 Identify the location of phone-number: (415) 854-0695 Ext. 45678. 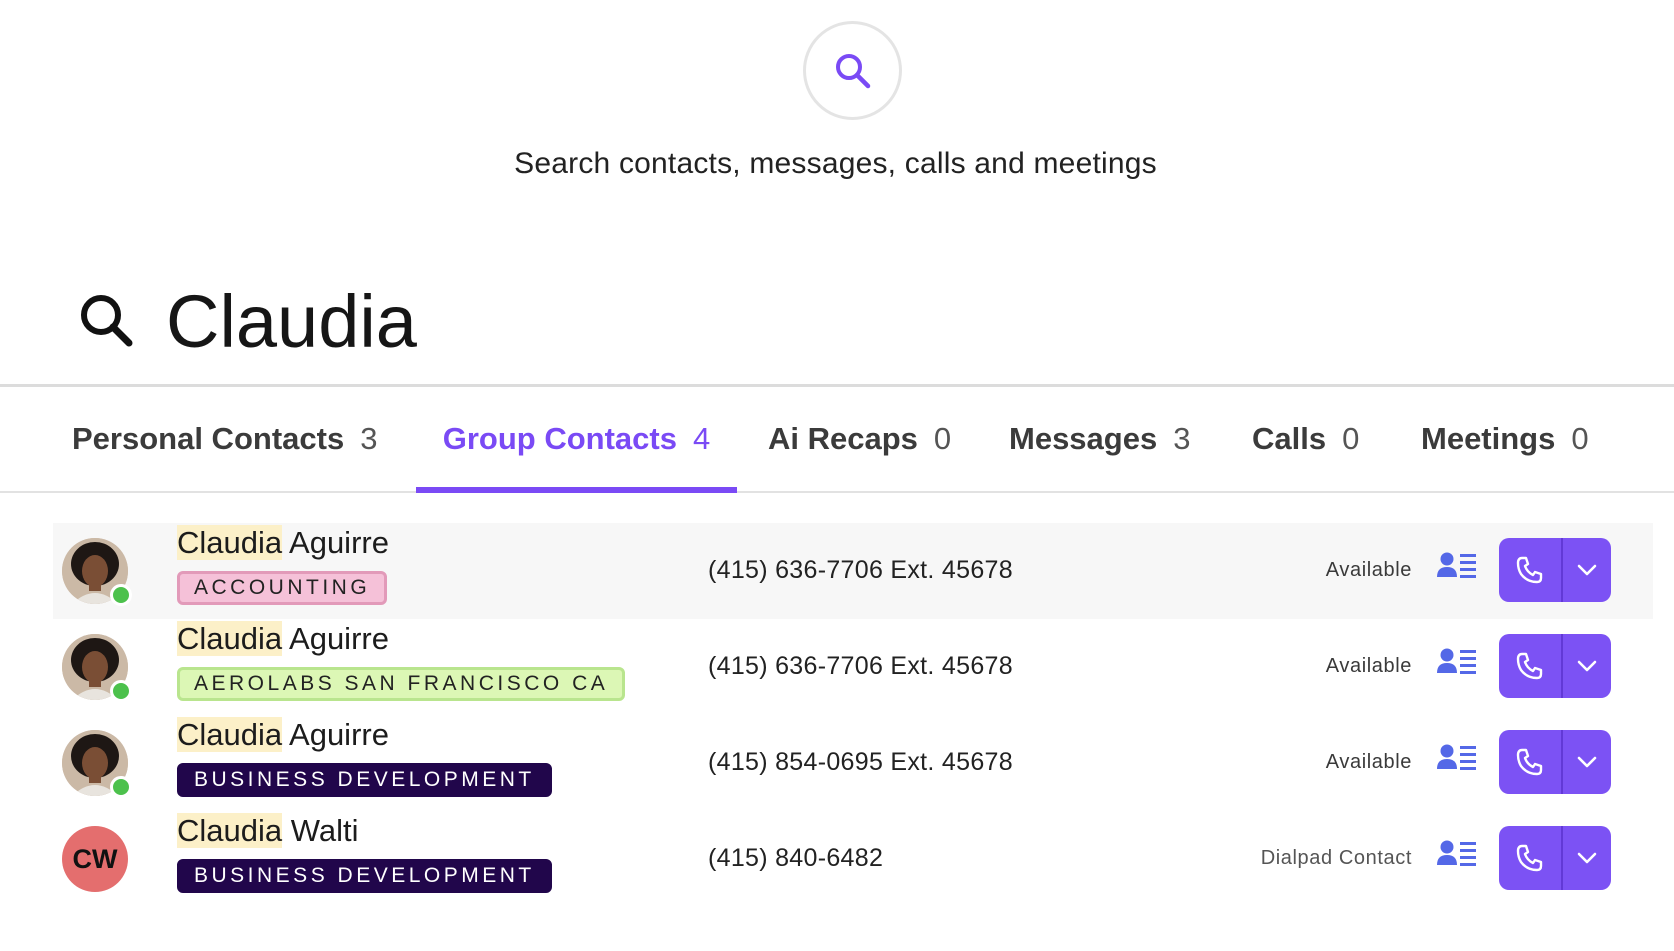
(860, 762).